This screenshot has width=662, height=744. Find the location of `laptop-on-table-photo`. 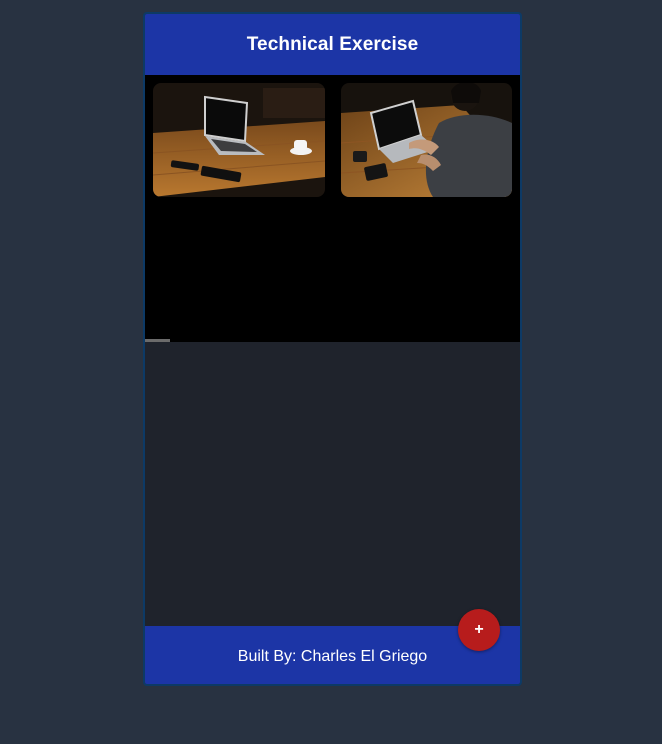

laptop-on-table-photo is located at coordinates (239, 140).